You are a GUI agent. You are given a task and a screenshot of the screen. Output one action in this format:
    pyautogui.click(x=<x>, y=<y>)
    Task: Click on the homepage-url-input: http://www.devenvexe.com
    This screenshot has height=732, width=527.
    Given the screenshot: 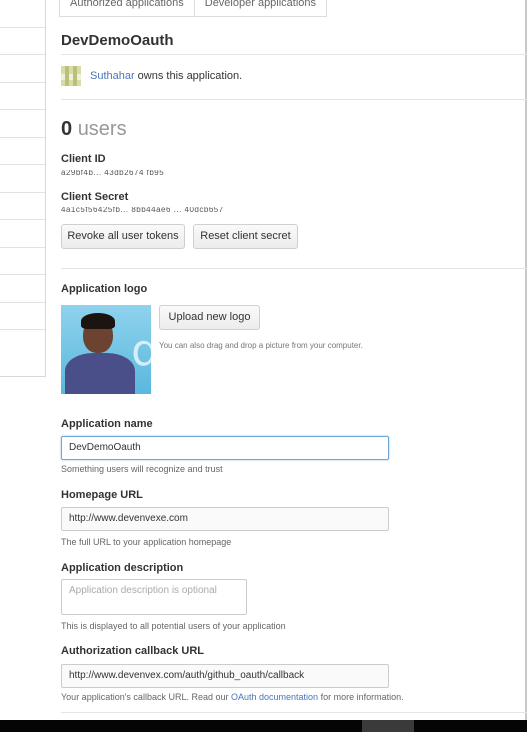 What is the action you would take?
    pyautogui.click(x=225, y=519)
    